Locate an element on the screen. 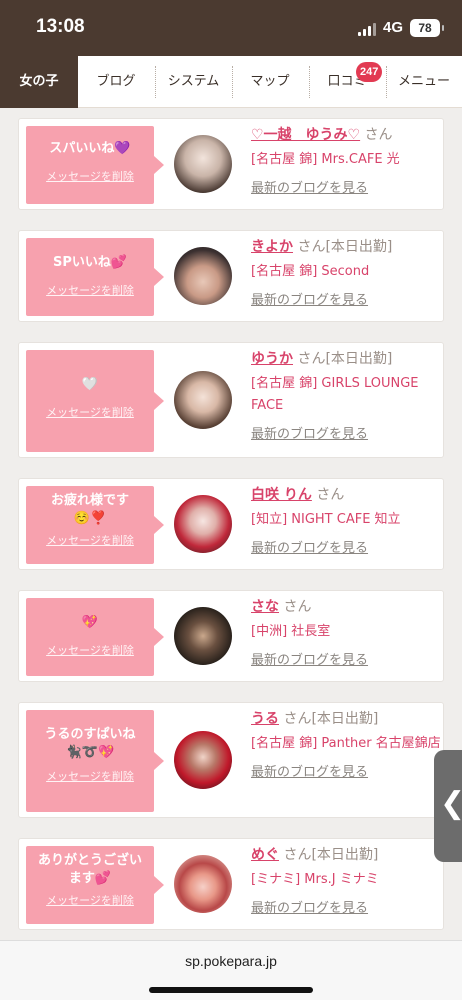 This screenshot has height=1000, width=462. like-card: 💖 メッセージを削除 さな さん [中洲] 社長室 最新のブログを見る is located at coordinates (231, 636).